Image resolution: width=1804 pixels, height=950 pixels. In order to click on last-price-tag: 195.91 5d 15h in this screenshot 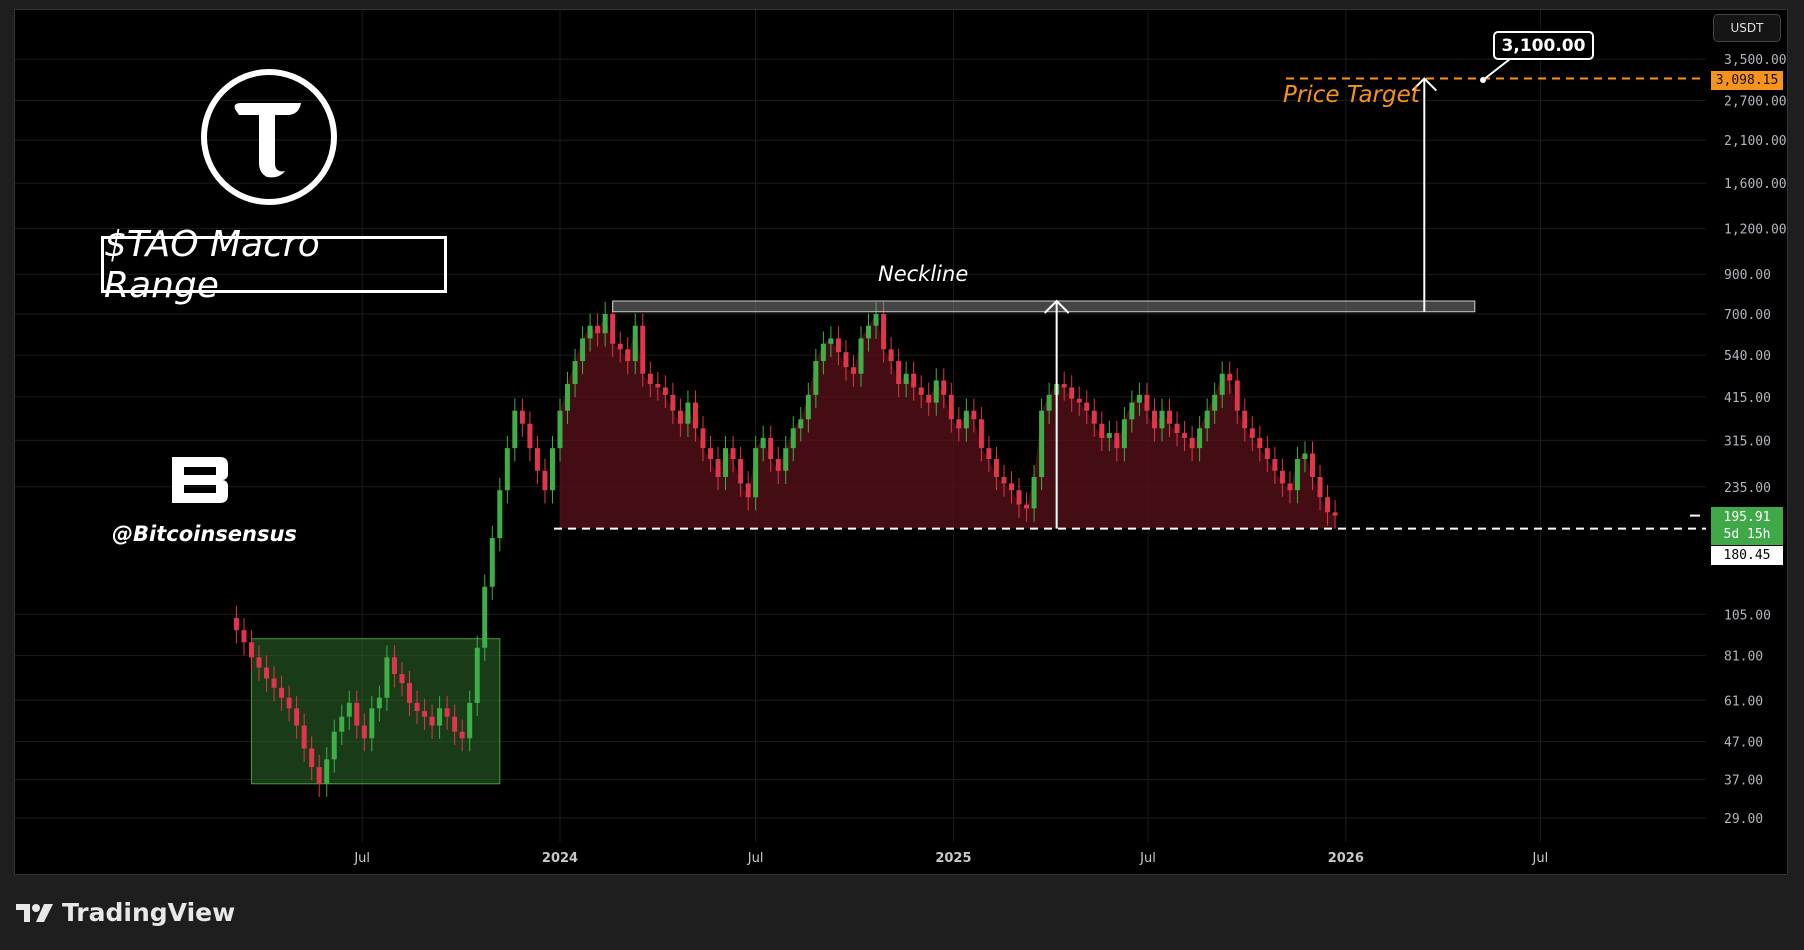, I will do `click(1747, 526)`.